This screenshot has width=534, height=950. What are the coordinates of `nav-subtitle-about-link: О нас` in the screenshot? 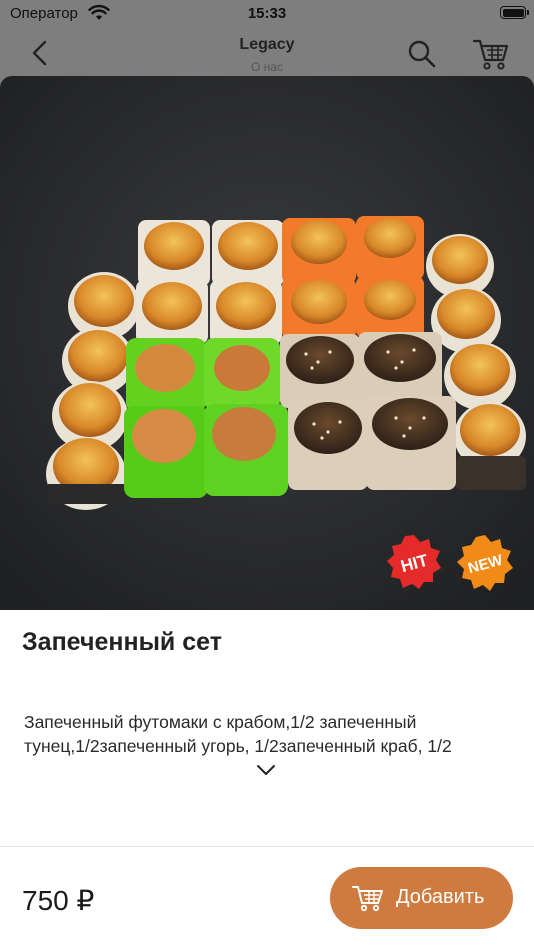 It's located at (267, 67).